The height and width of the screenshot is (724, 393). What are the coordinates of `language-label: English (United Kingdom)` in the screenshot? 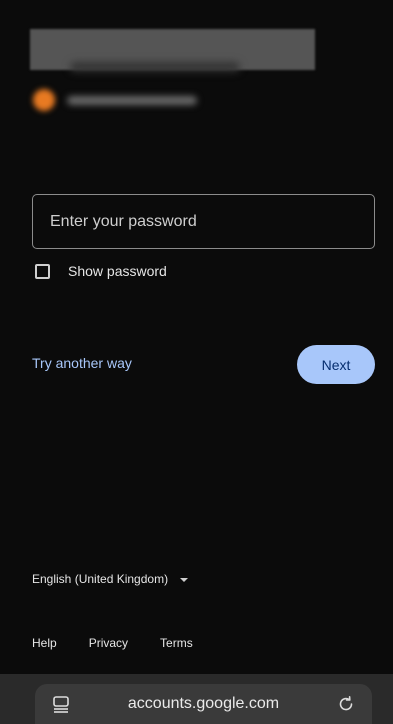 It's located at (100, 579).